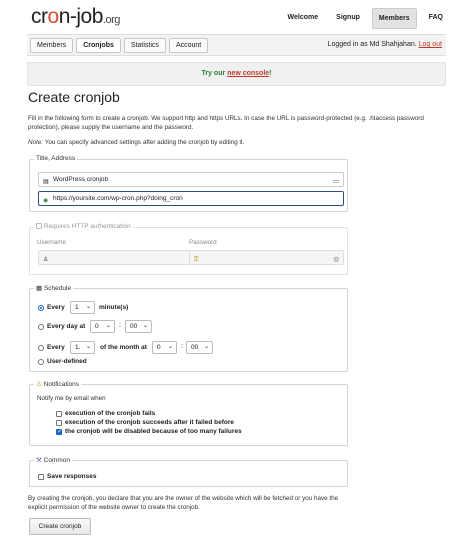  I want to click on title-address-legend: Title, Address, so click(56, 158).